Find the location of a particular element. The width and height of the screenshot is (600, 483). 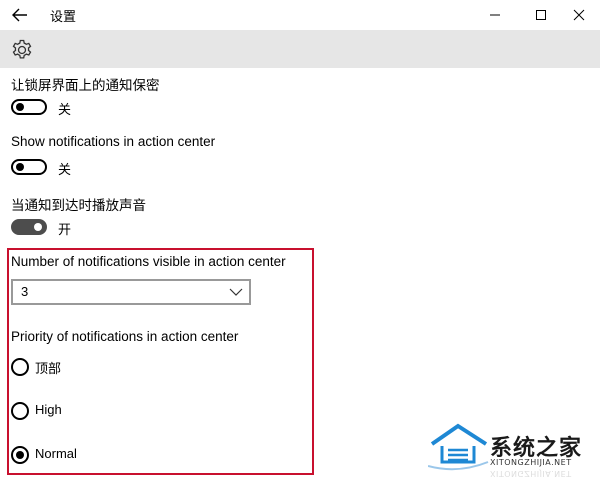

window-title: 设置 is located at coordinates (63, 16).